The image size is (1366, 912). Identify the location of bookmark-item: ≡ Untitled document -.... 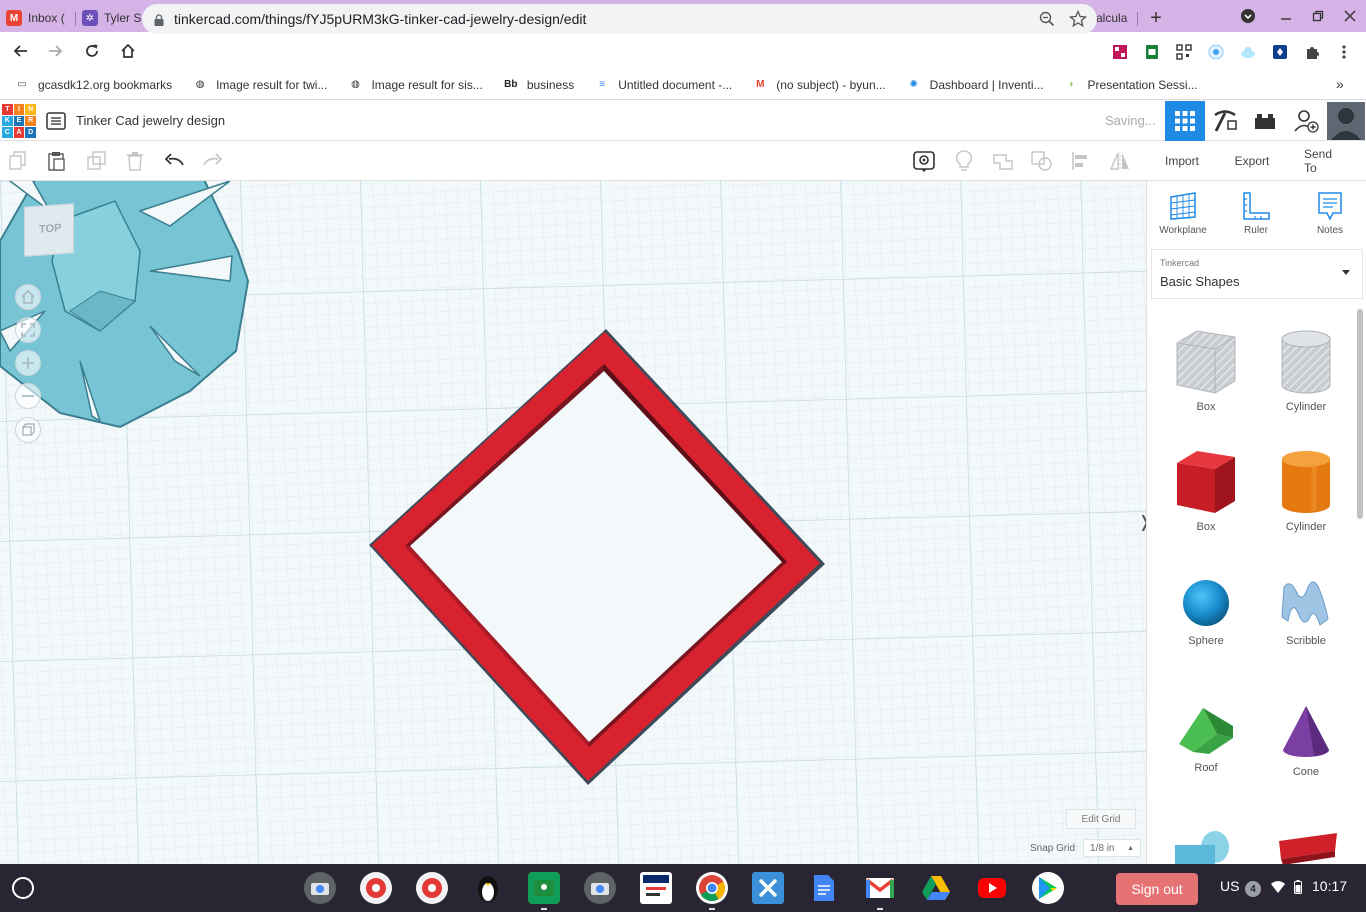
(663, 85).